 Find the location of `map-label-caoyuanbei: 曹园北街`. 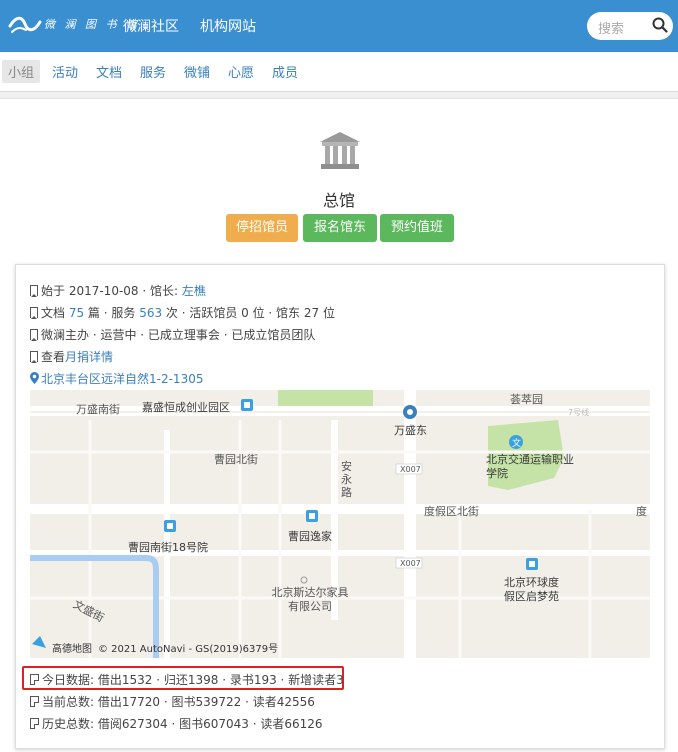

map-label-caoyuanbei: 曹园北街 is located at coordinates (236, 459).